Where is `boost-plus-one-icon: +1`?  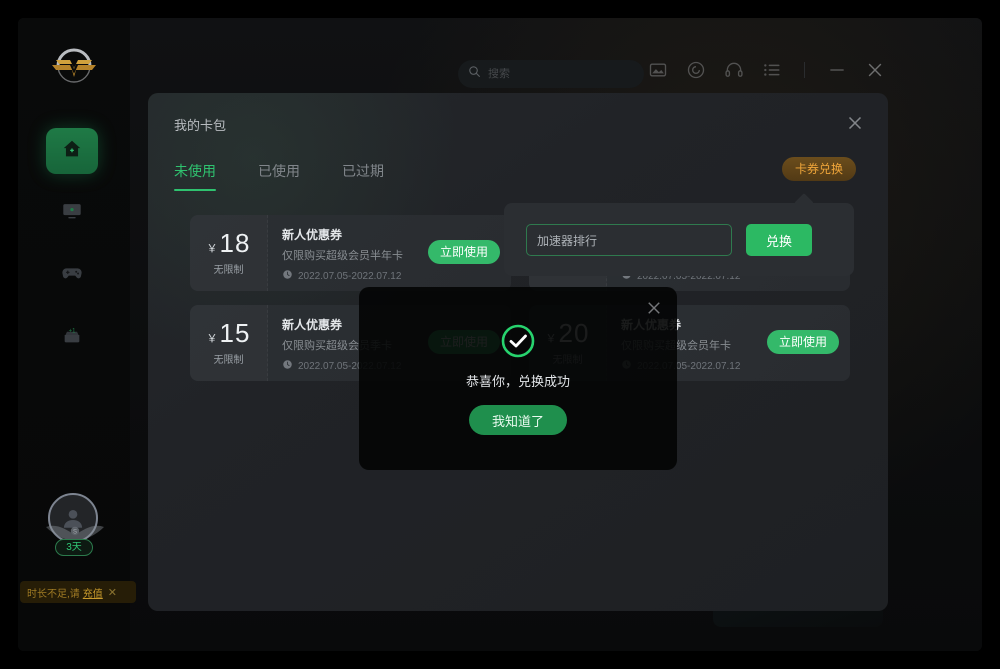
boost-plus-one-icon: +1 is located at coordinates (72, 337).